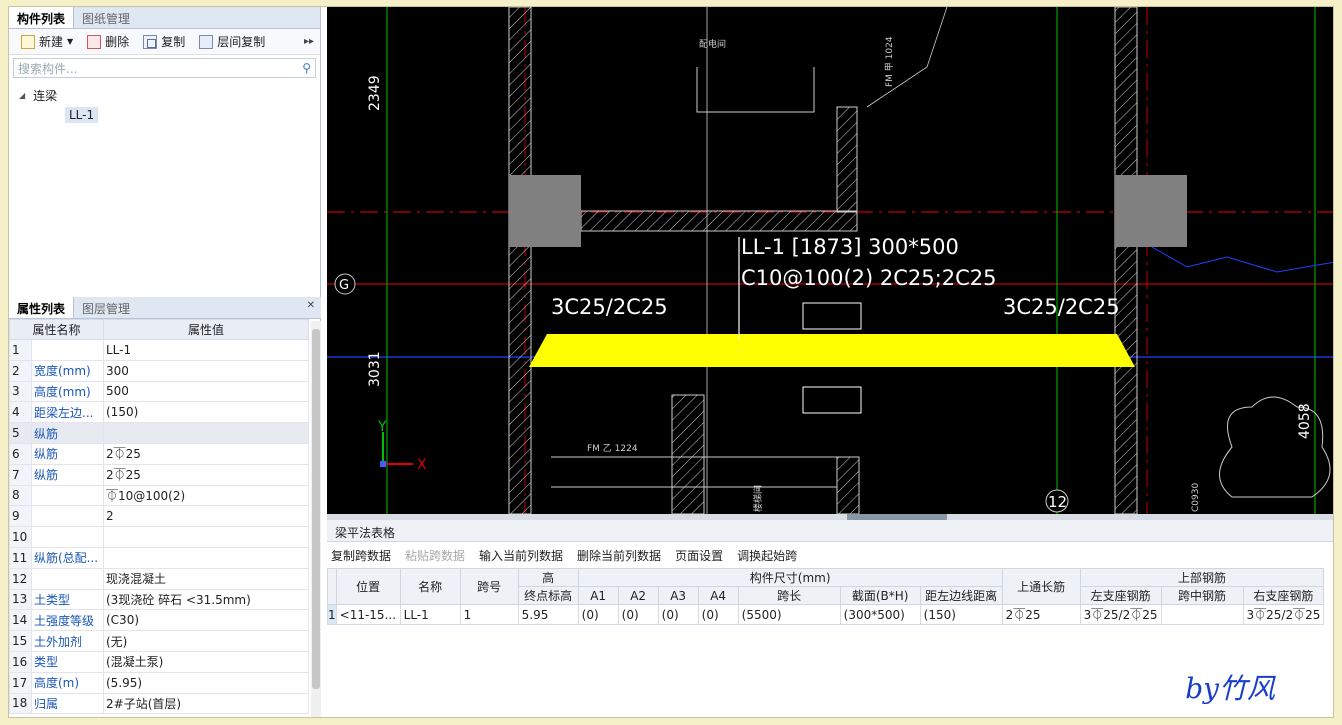  I want to click on tree-node-ll1: LL-1, so click(82, 115).